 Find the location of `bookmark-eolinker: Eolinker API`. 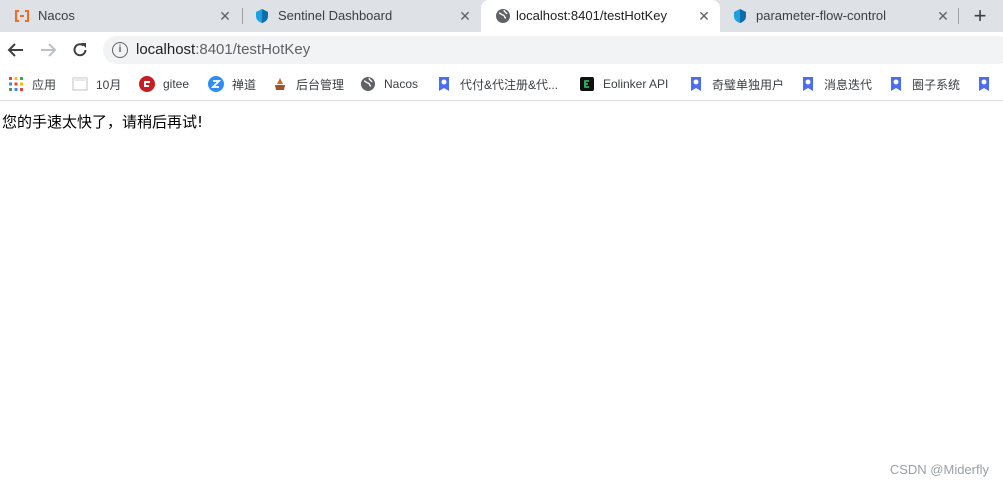

bookmark-eolinker: Eolinker API is located at coordinates (623, 84).